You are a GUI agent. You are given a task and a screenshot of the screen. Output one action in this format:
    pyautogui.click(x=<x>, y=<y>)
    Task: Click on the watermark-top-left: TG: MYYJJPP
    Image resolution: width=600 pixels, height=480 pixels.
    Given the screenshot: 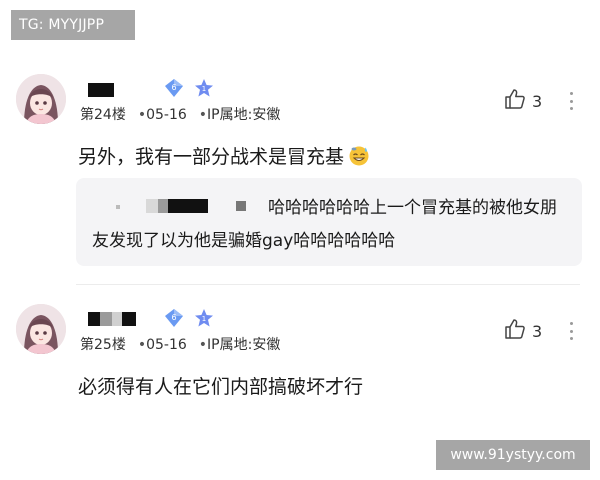 What is the action you would take?
    pyautogui.click(x=73, y=25)
    